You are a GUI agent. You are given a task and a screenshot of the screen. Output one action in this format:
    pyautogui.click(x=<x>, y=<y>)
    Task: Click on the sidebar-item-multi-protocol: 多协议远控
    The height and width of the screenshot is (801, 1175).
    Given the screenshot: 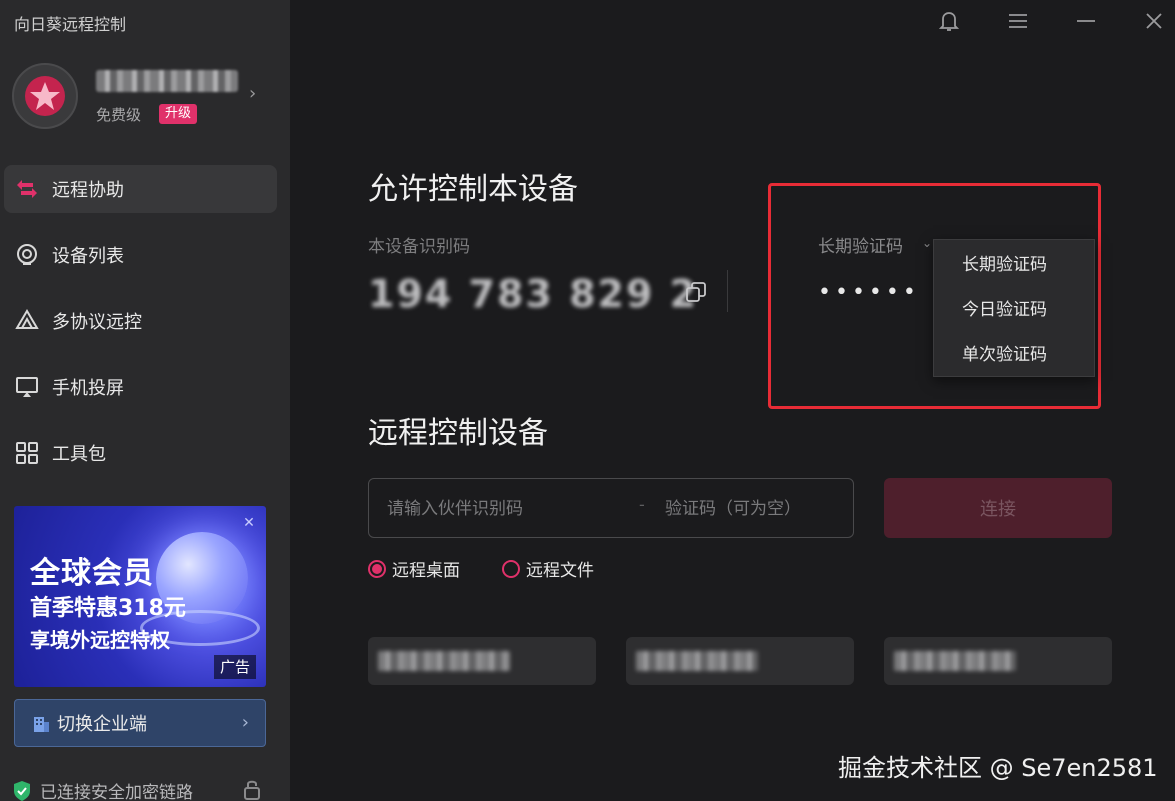 What is the action you would take?
    pyautogui.click(x=140, y=321)
    